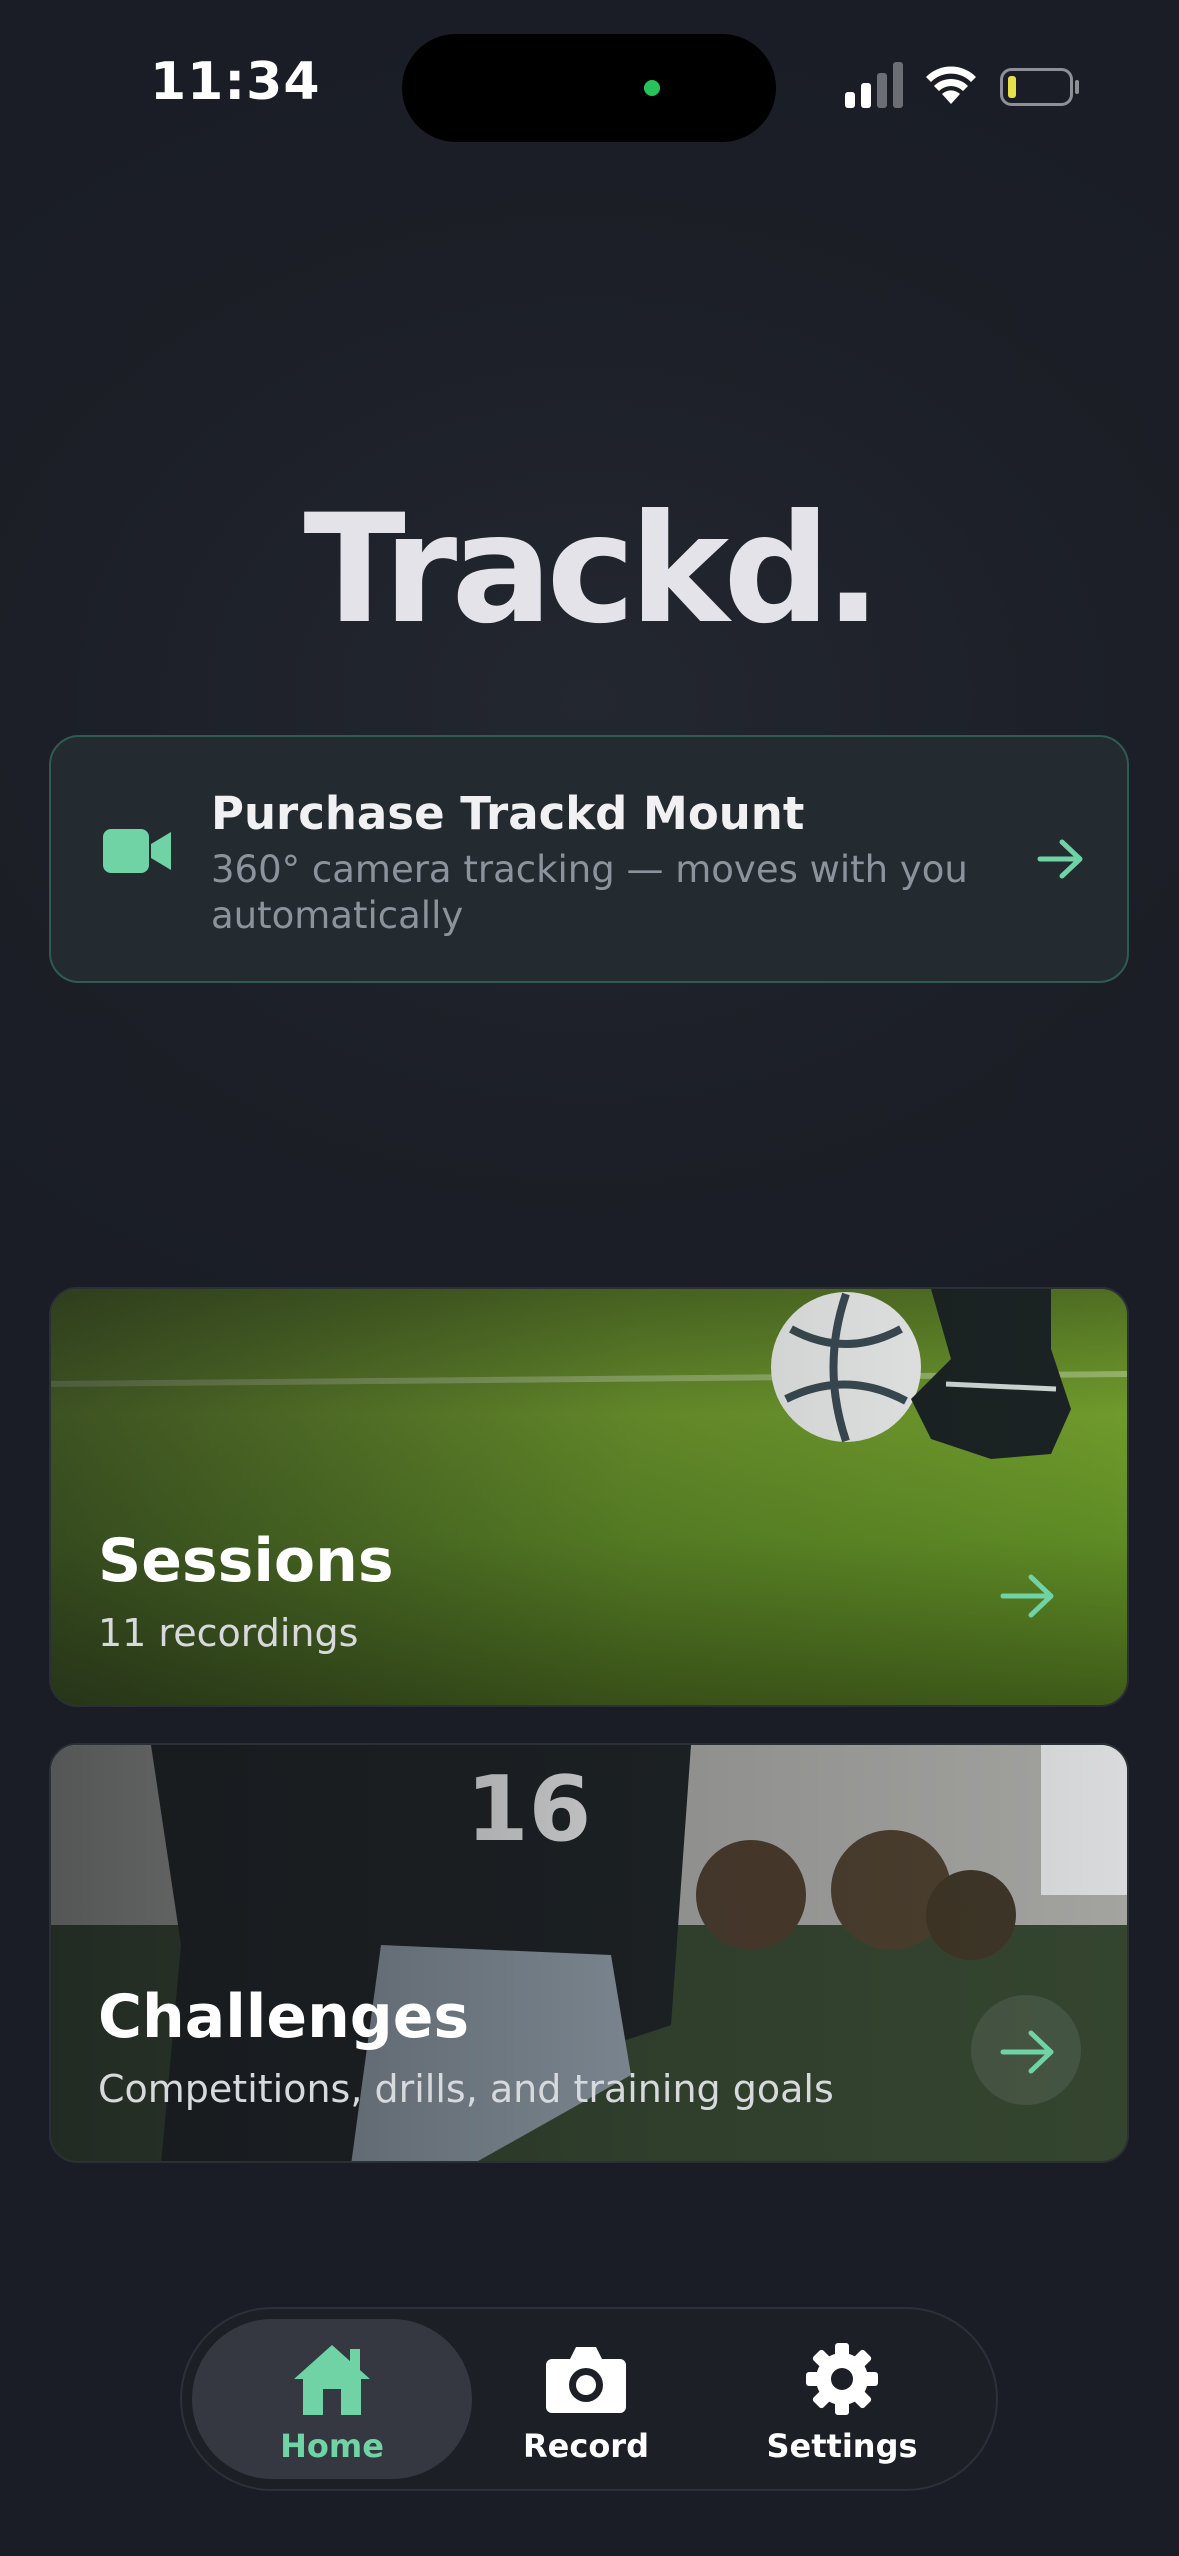 Image resolution: width=1179 pixels, height=2556 pixels. What do you see at coordinates (332, 2380) in the screenshot?
I see `home-icon` at bounding box center [332, 2380].